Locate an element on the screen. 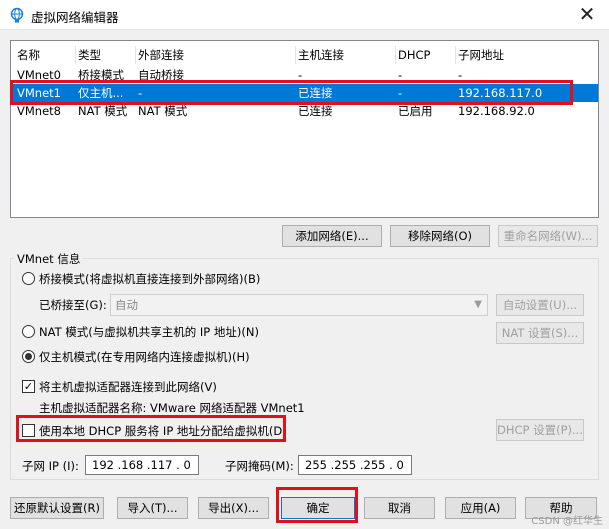 The image size is (609, 529). cell-name: VMnet1 is located at coordinates (39, 93).